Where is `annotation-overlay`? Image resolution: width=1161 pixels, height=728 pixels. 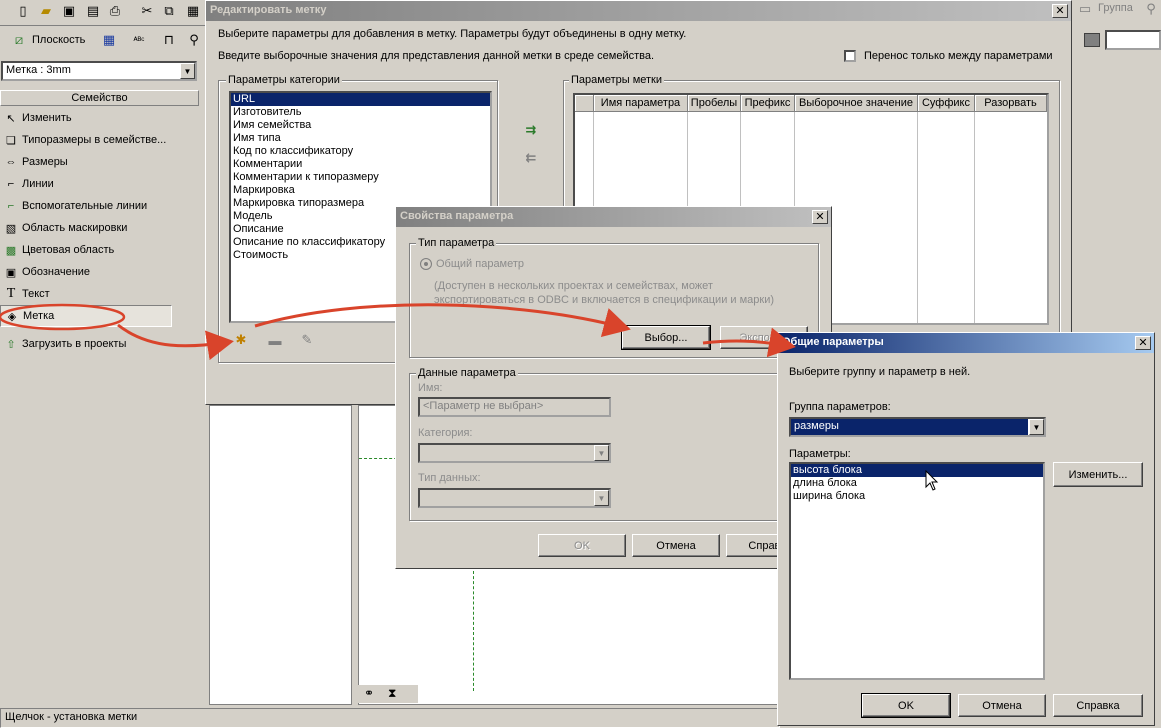
annotation-overlay is located at coordinates (398, 332).